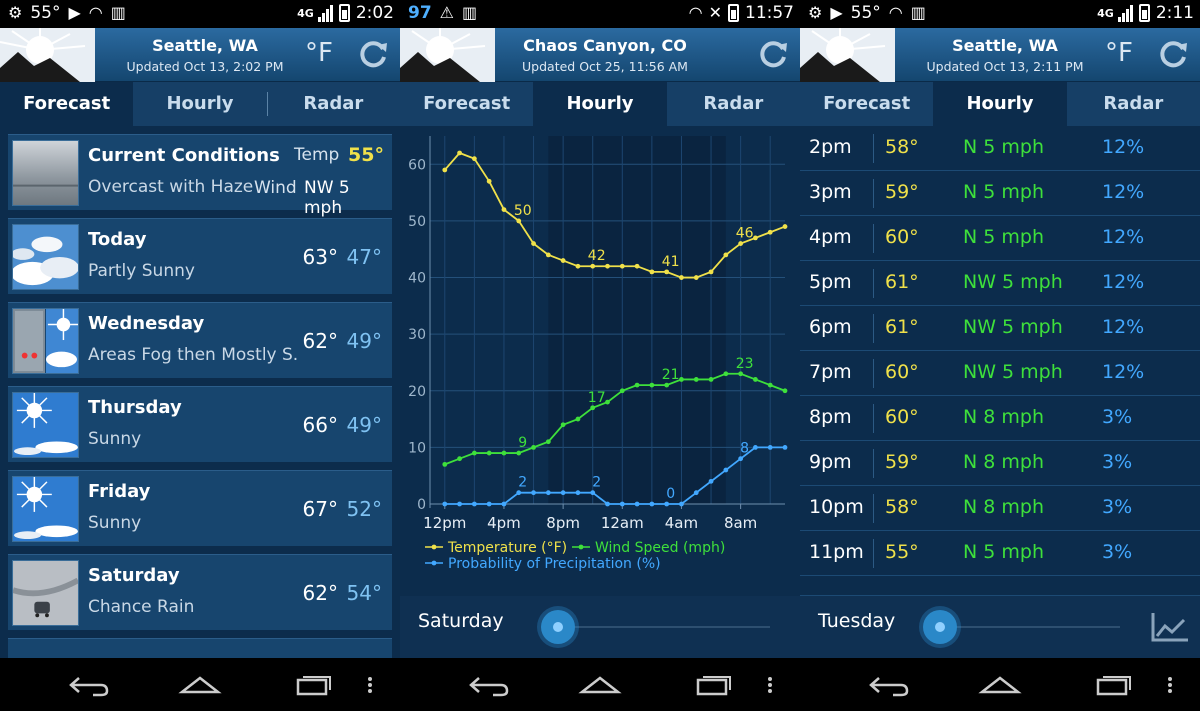 The image size is (1200, 711). What do you see at coordinates (417, 279) in the screenshot?
I see `y-tick-label: 40` at bounding box center [417, 279].